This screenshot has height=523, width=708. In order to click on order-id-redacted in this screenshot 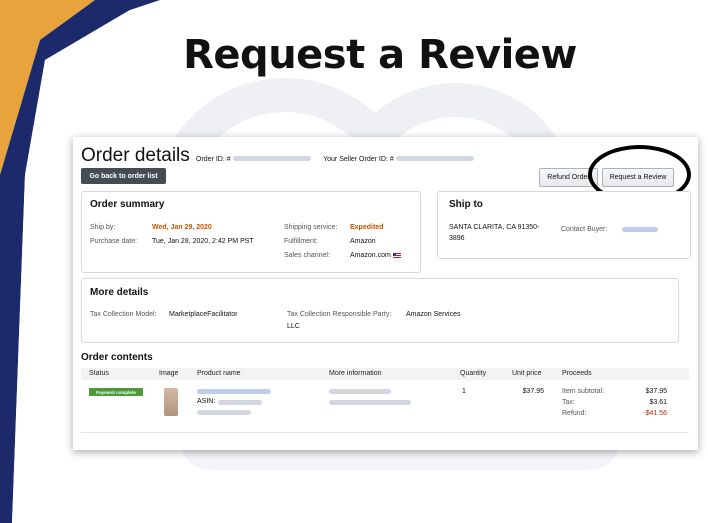, I will do `click(271, 159)`.